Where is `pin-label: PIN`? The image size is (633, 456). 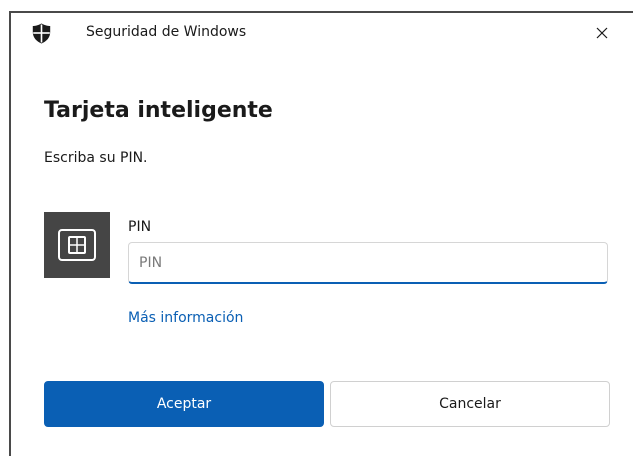
pin-label: PIN is located at coordinates (140, 227).